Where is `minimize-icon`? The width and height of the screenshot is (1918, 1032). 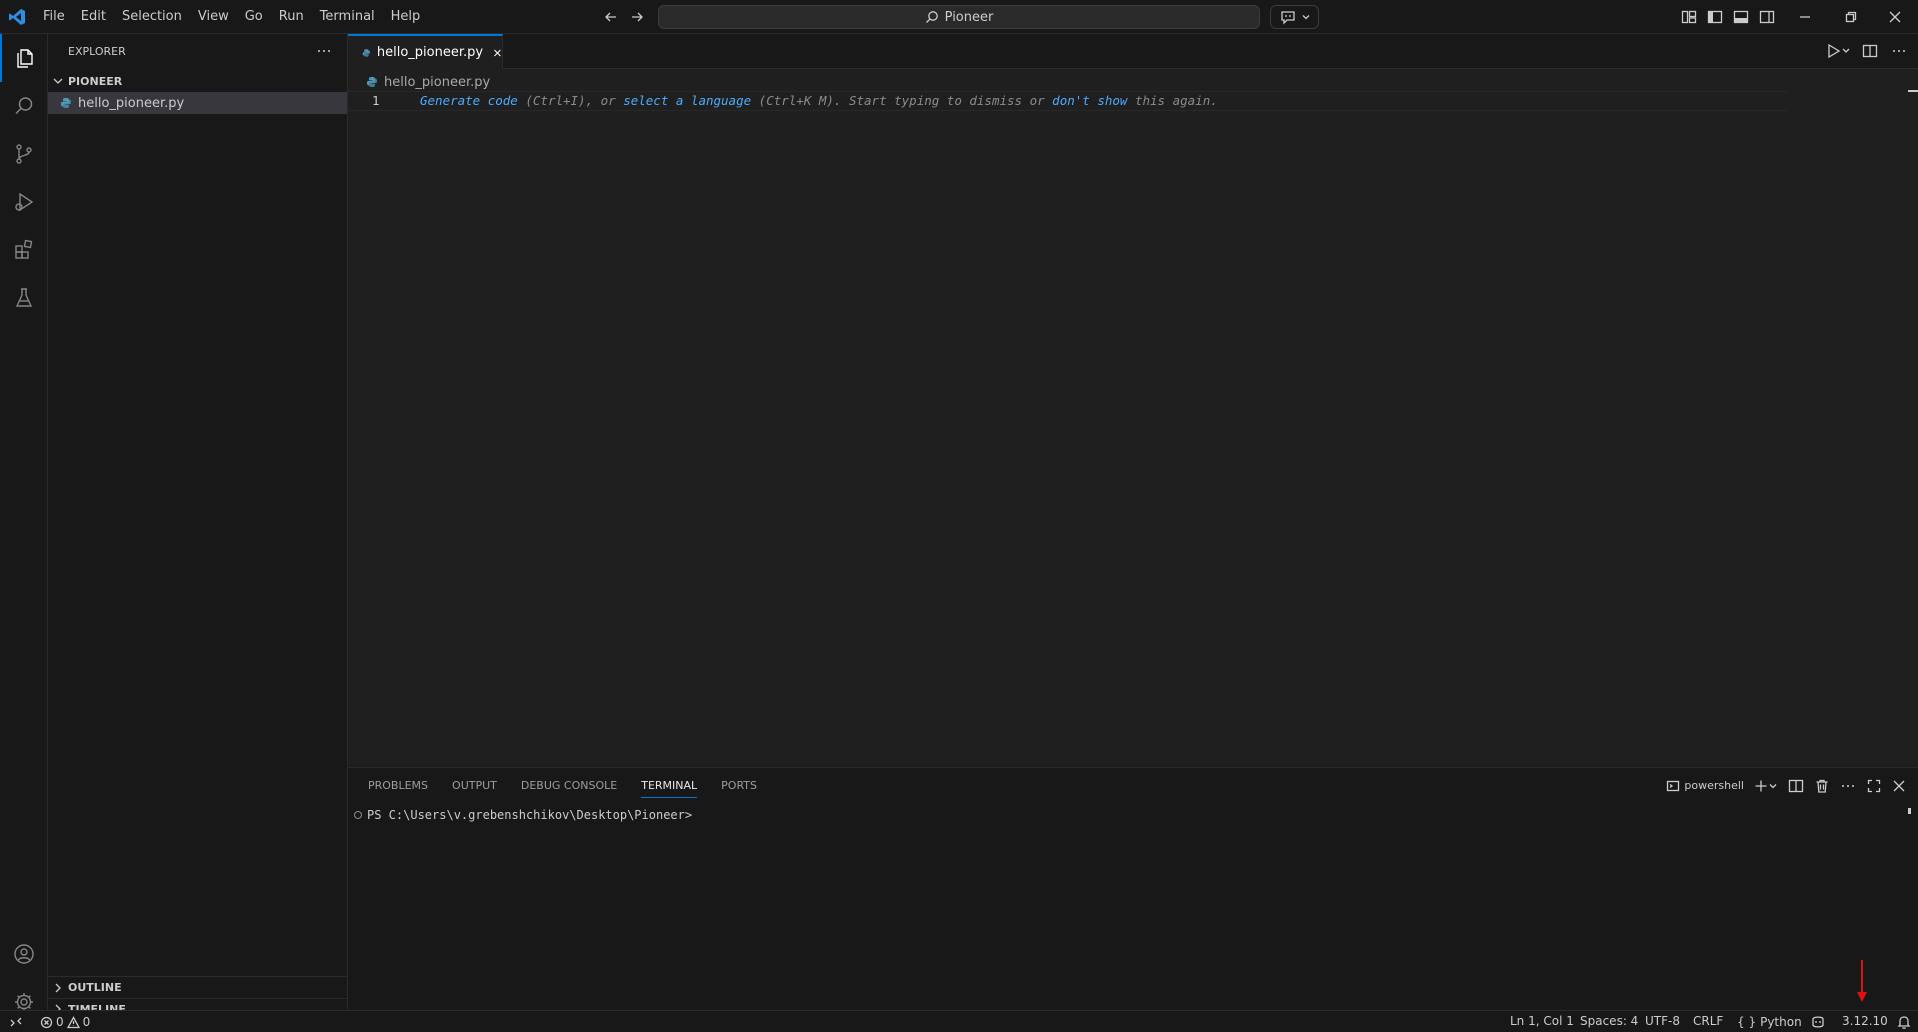
minimize-icon is located at coordinates (1805, 17).